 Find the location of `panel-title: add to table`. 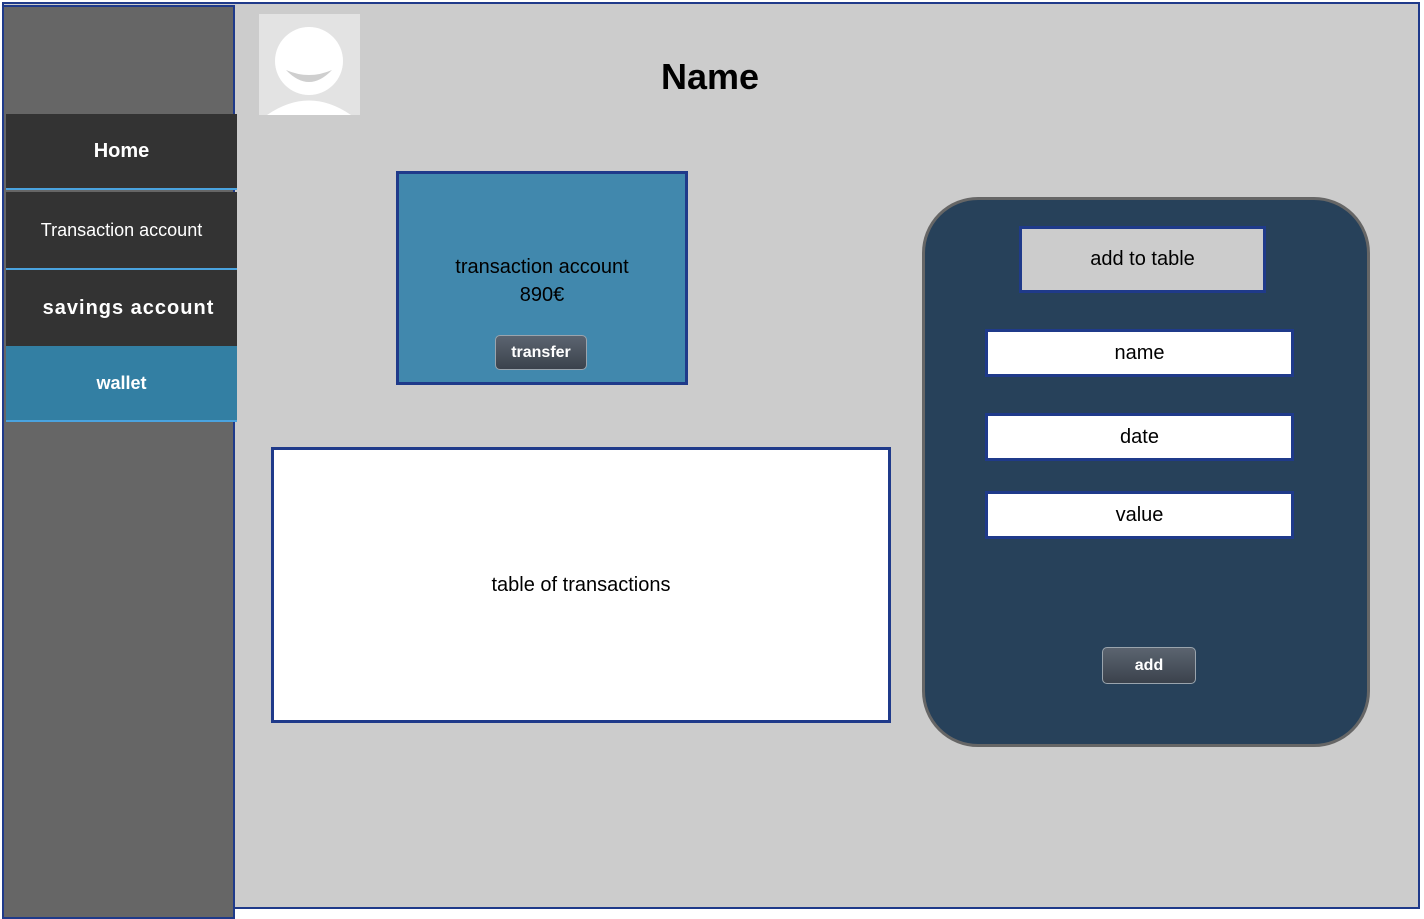

panel-title: add to table is located at coordinates (1142, 259).